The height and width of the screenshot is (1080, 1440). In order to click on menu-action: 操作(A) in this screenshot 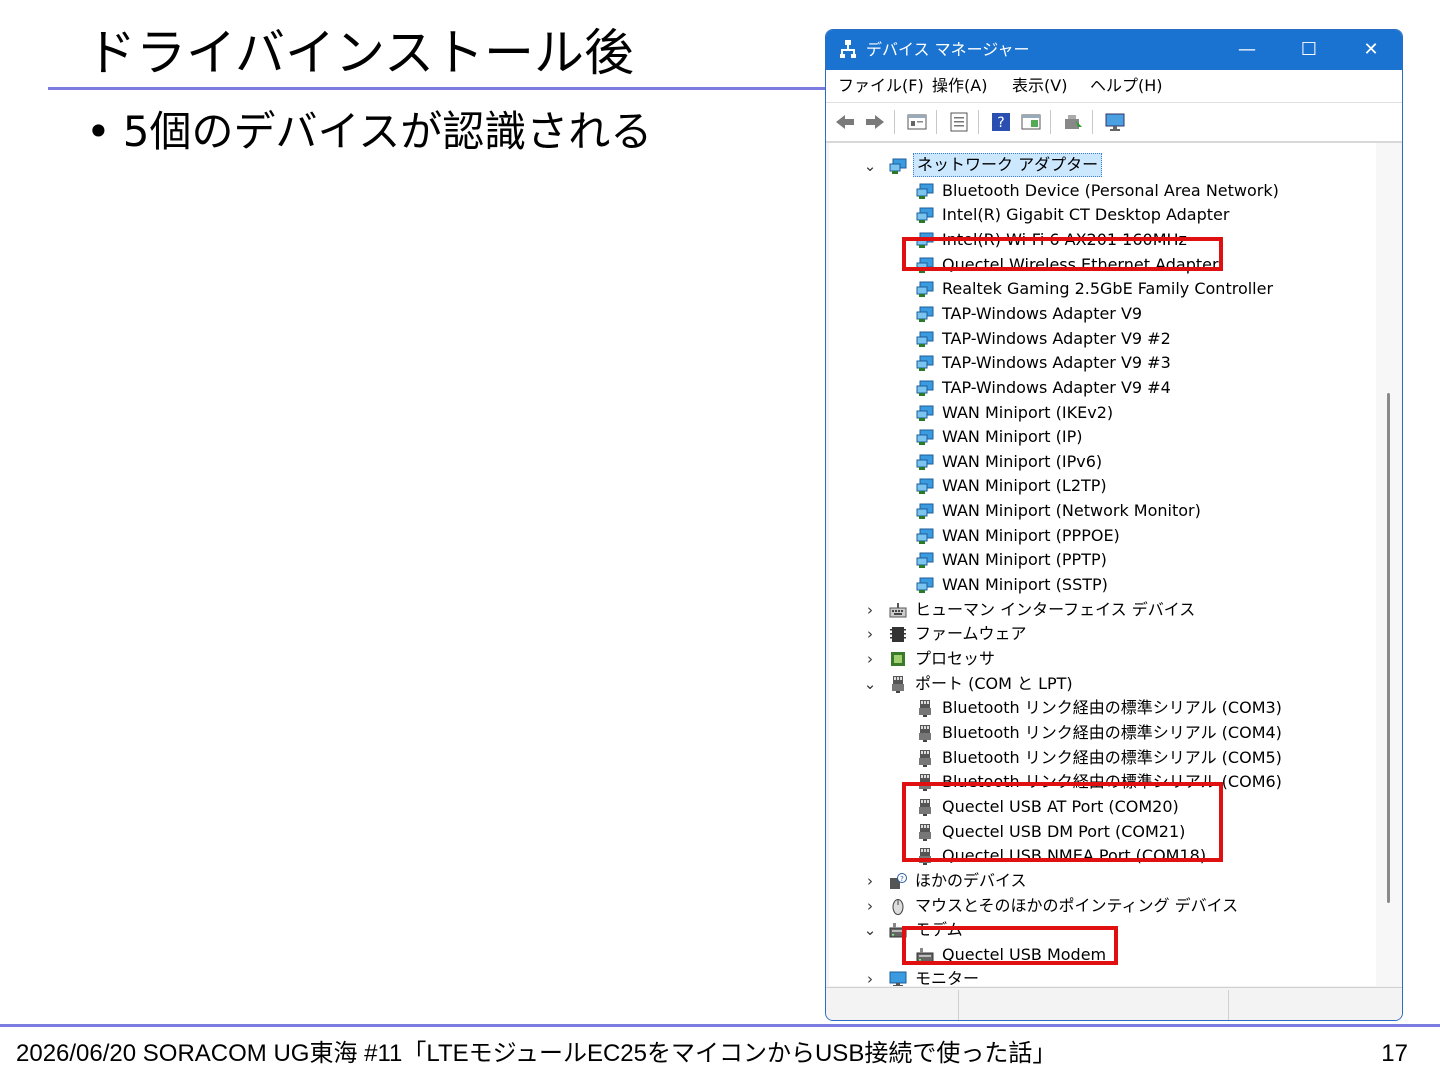, I will do `click(959, 86)`.